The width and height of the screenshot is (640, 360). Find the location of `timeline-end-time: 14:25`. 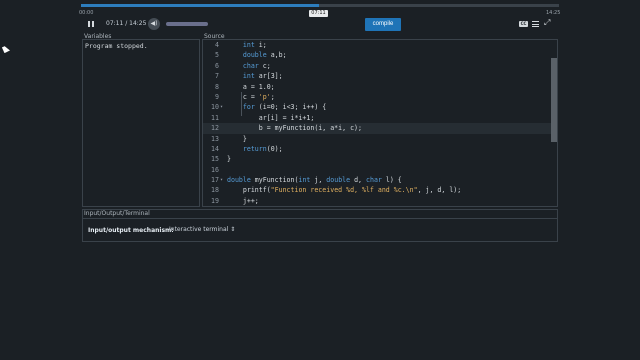

timeline-end-time: 14:25 is located at coordinates (553, 13).